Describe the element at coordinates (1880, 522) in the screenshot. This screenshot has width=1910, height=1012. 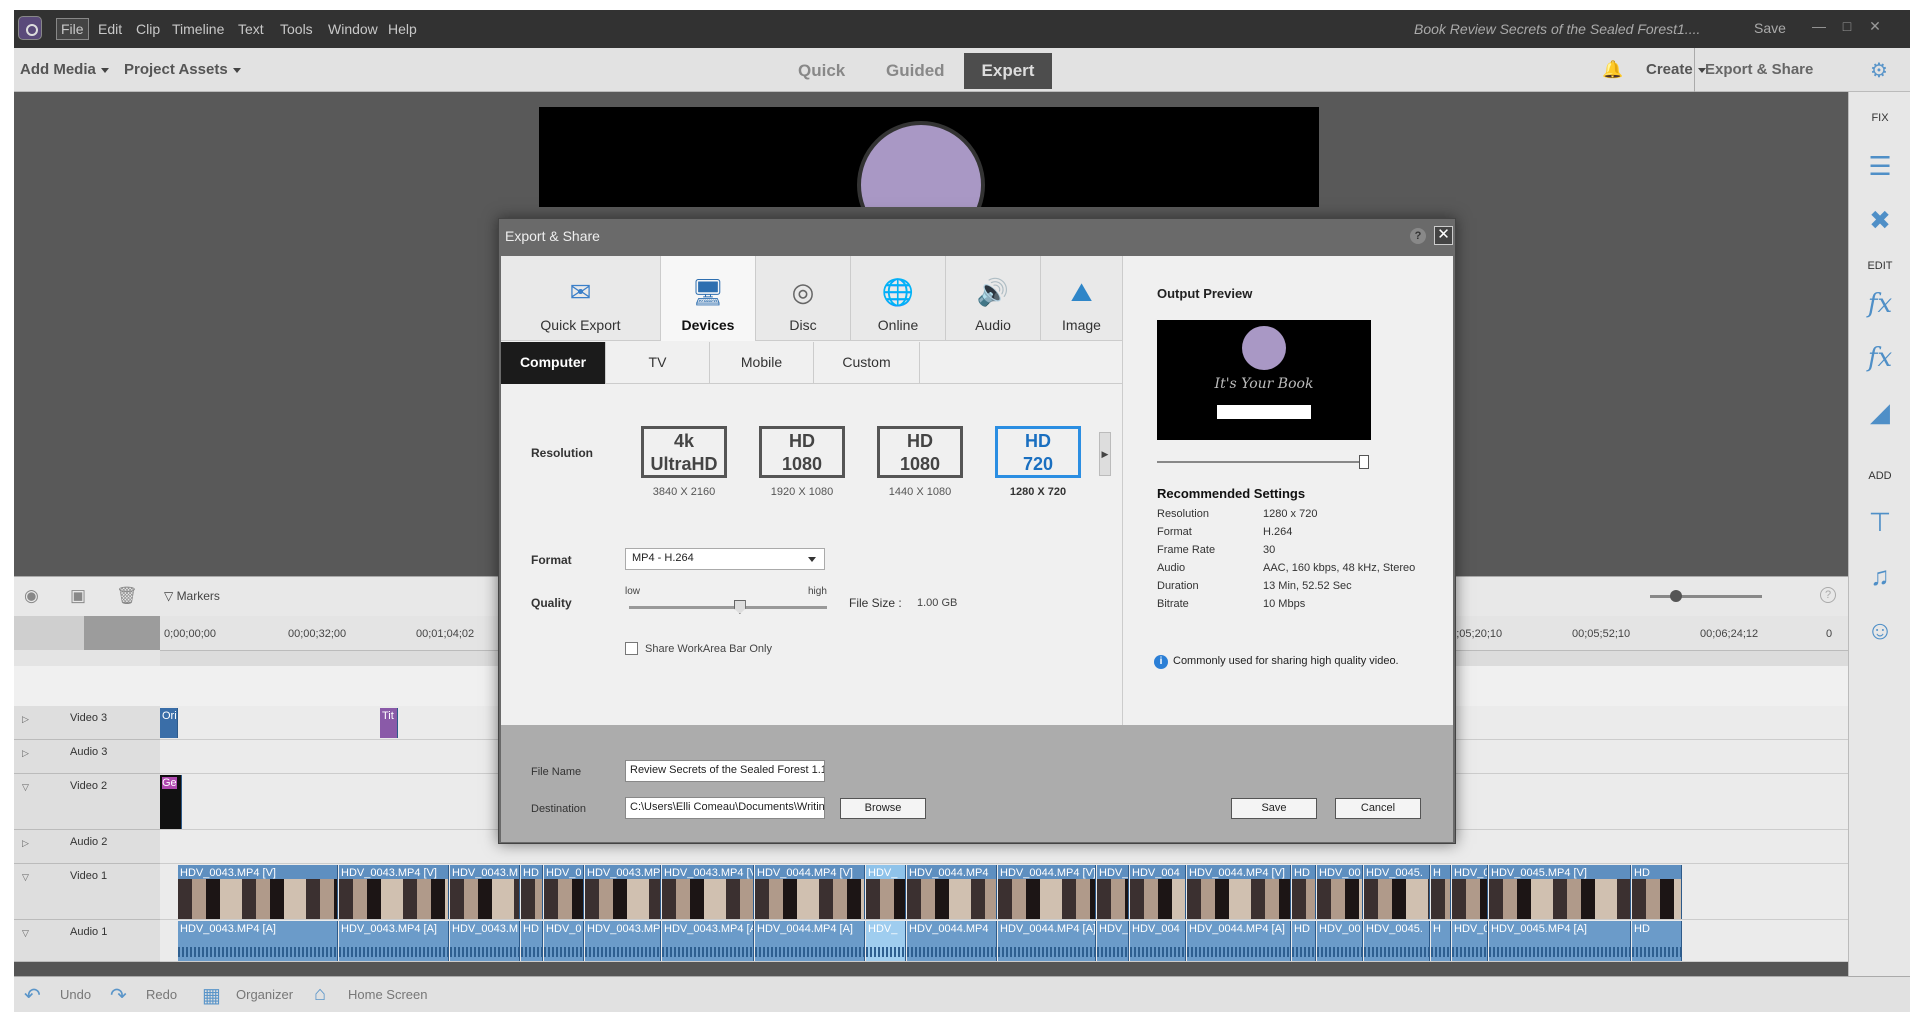
I see `titles-icon: ⊤` at that location.